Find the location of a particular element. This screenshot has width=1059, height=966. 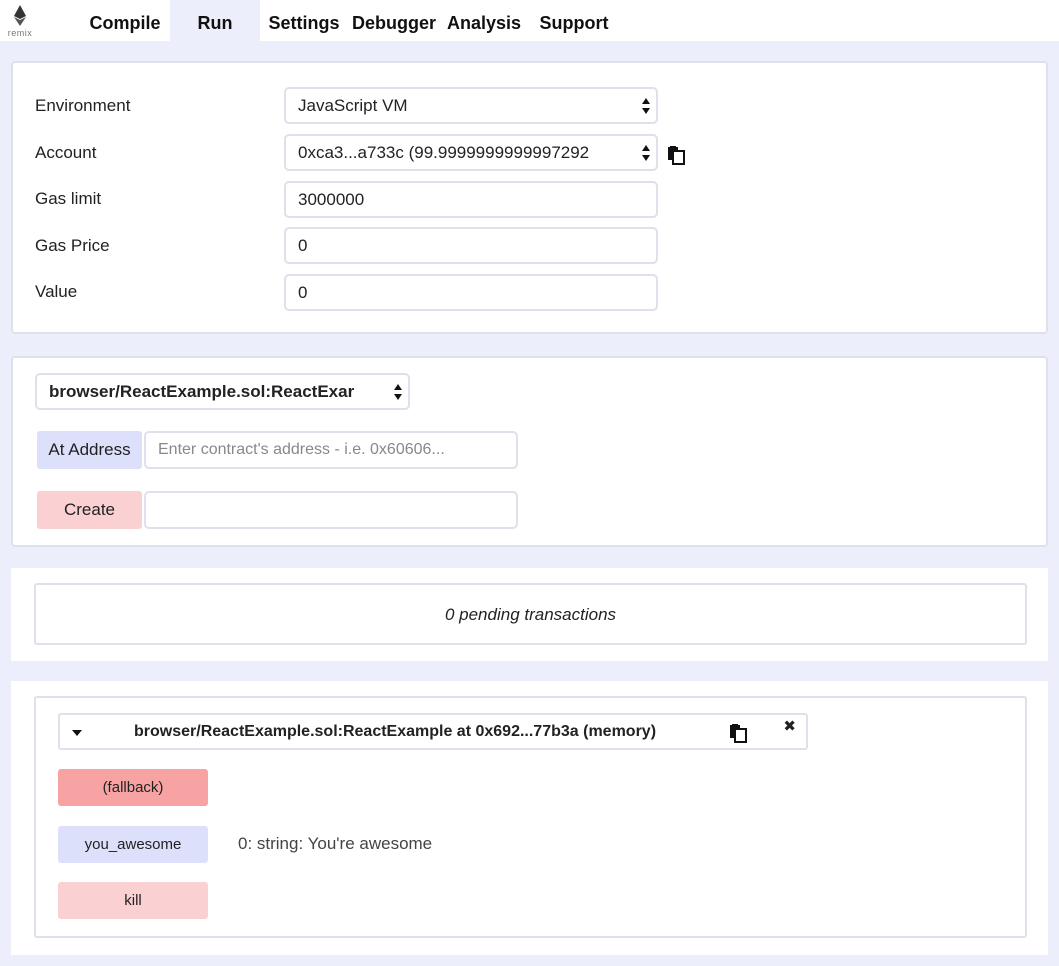

close-icon: ✖ is located at coordinates (789, 727).